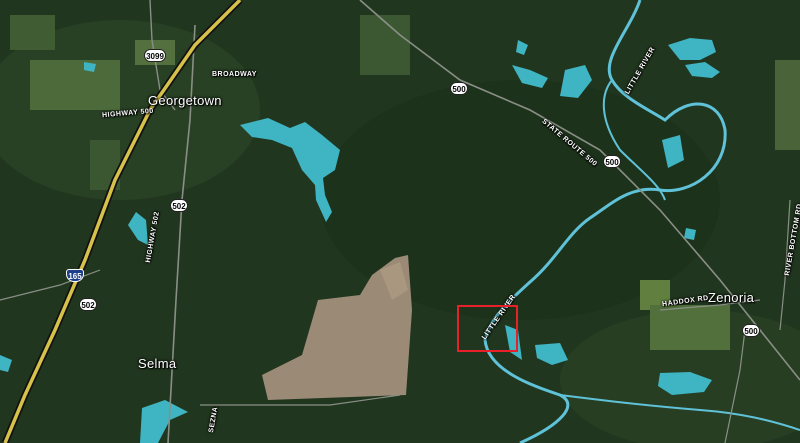  I want to click on highlight-box, so click(487, 328).